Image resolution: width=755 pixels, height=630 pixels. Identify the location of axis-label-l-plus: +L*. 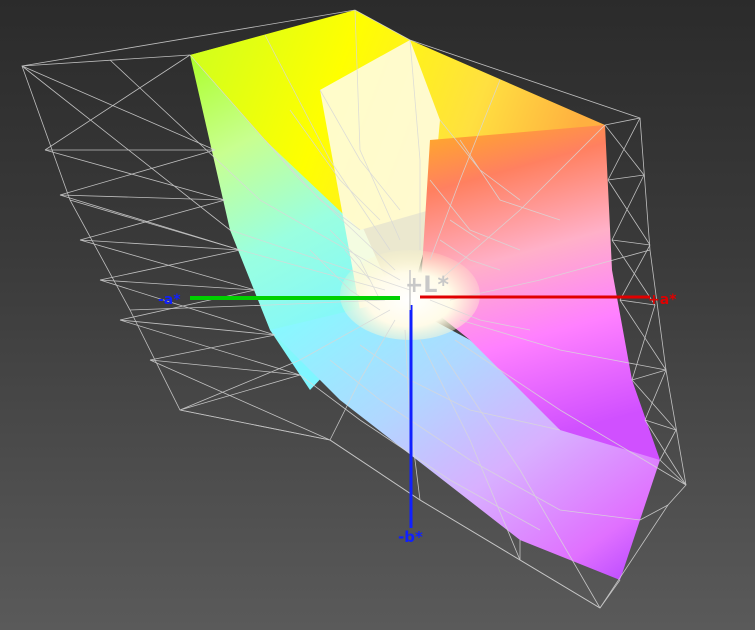
(427, 285).